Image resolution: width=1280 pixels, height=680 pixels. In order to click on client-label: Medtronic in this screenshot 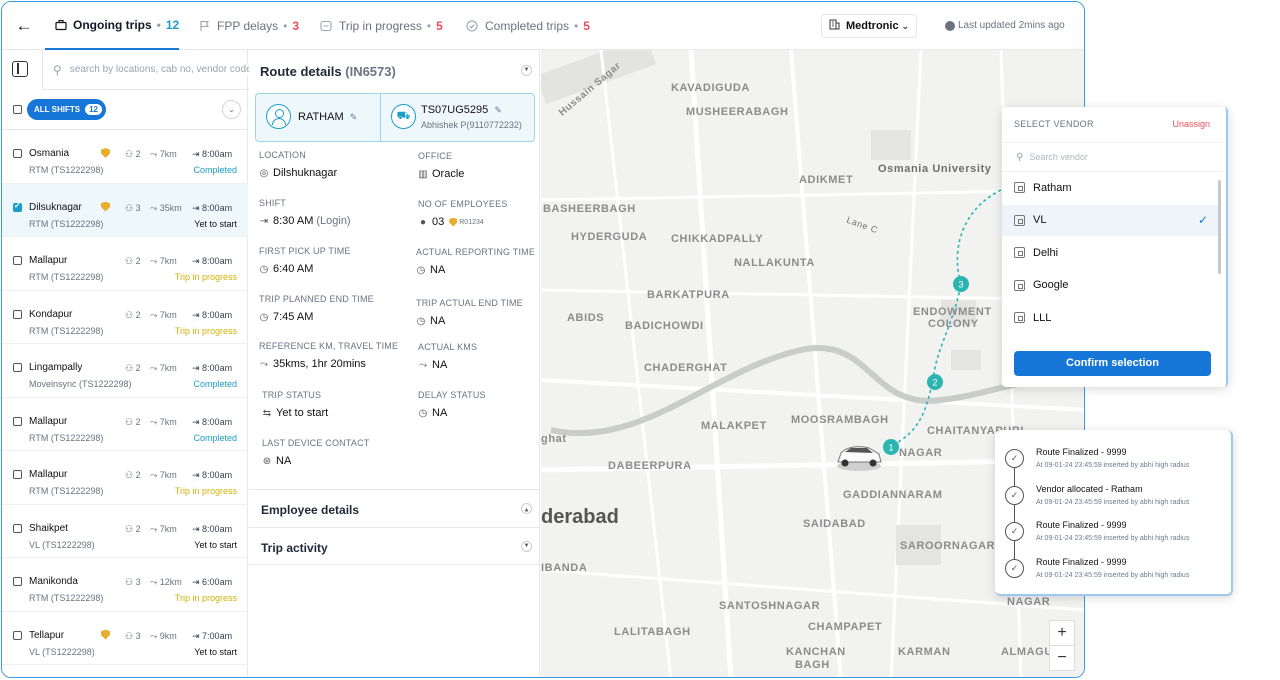, I will do `click(872, 26)`.